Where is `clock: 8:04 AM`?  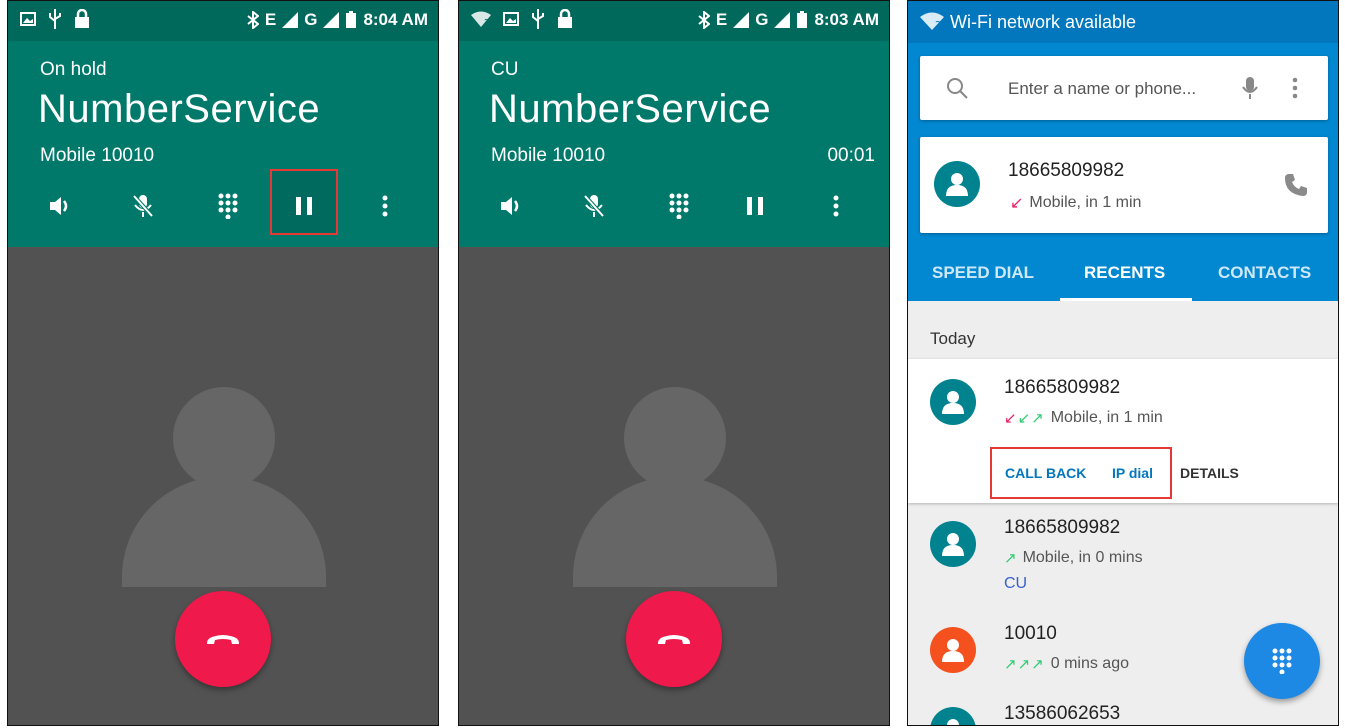 clock: 8:04 AM is located at coordinates (395, 19).